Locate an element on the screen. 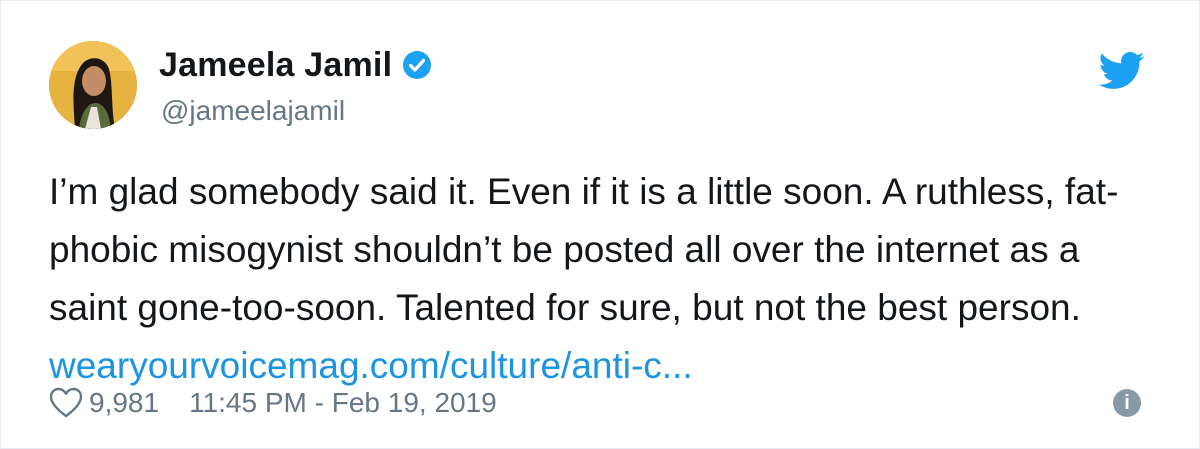  tweet-timestamp: 11:45 PM - Feb 19, 2019 is located at coordinates (343, 403).